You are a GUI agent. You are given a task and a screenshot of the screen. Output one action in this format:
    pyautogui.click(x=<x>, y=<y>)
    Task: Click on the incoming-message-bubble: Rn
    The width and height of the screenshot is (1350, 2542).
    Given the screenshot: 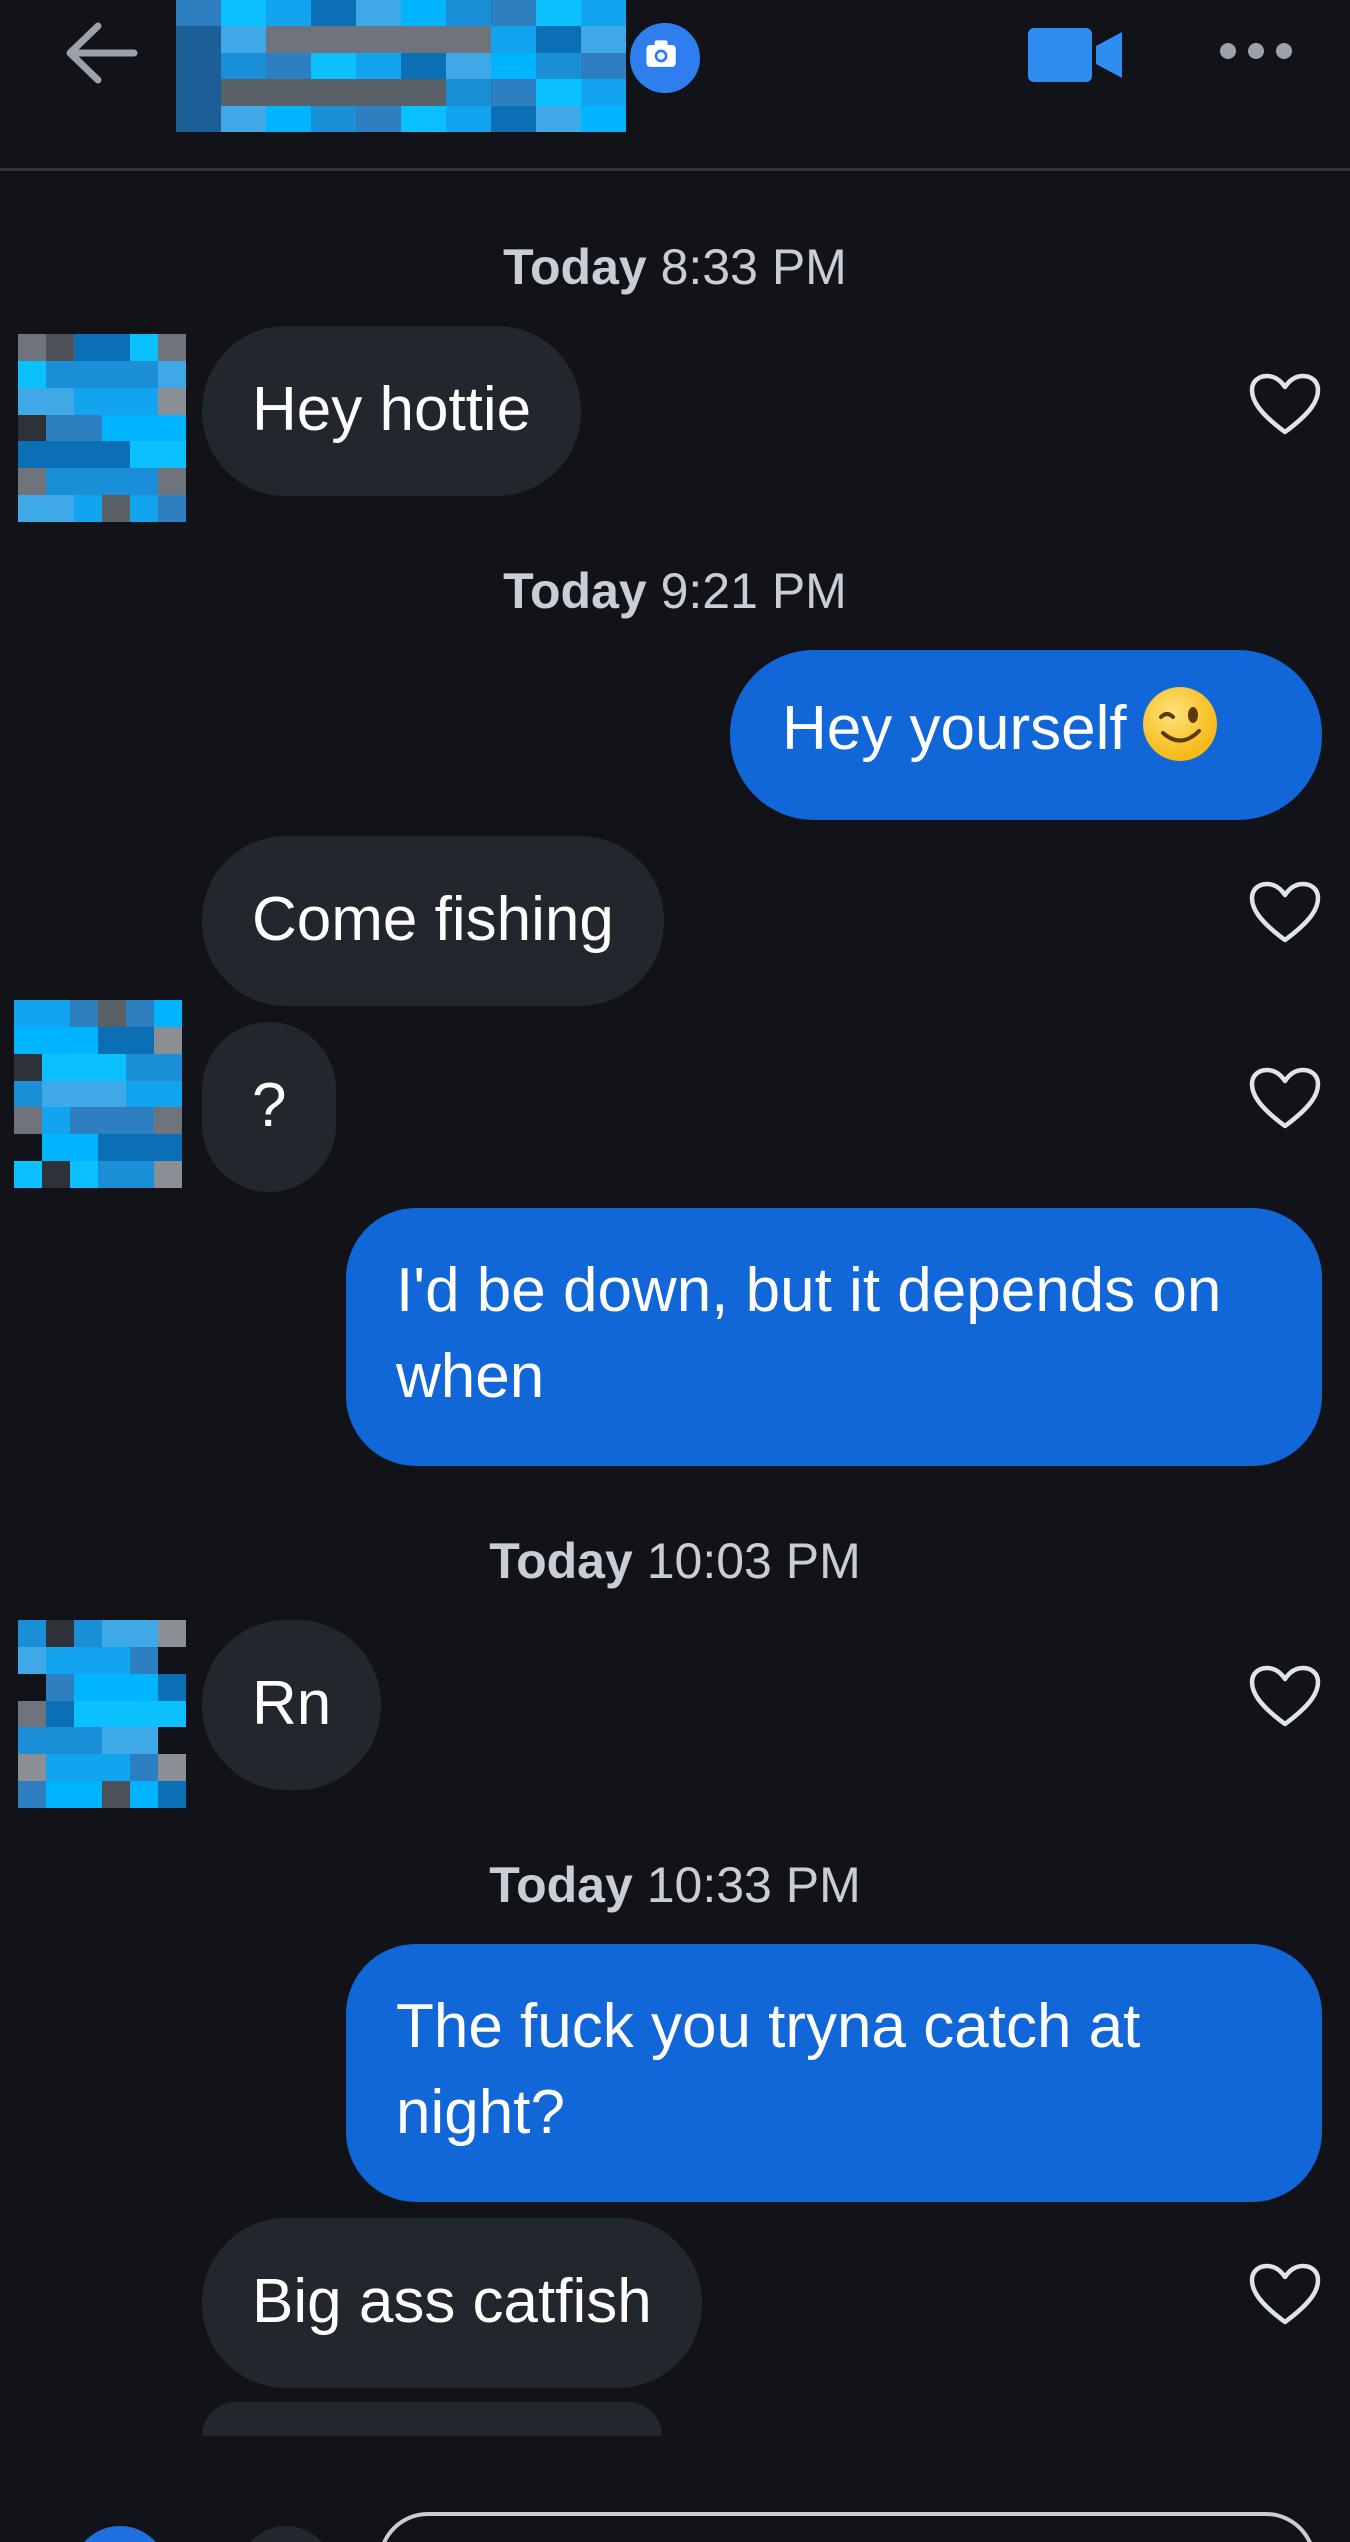 What is the action you would take?
    pyautogui.click(x=292, y=1705)
    